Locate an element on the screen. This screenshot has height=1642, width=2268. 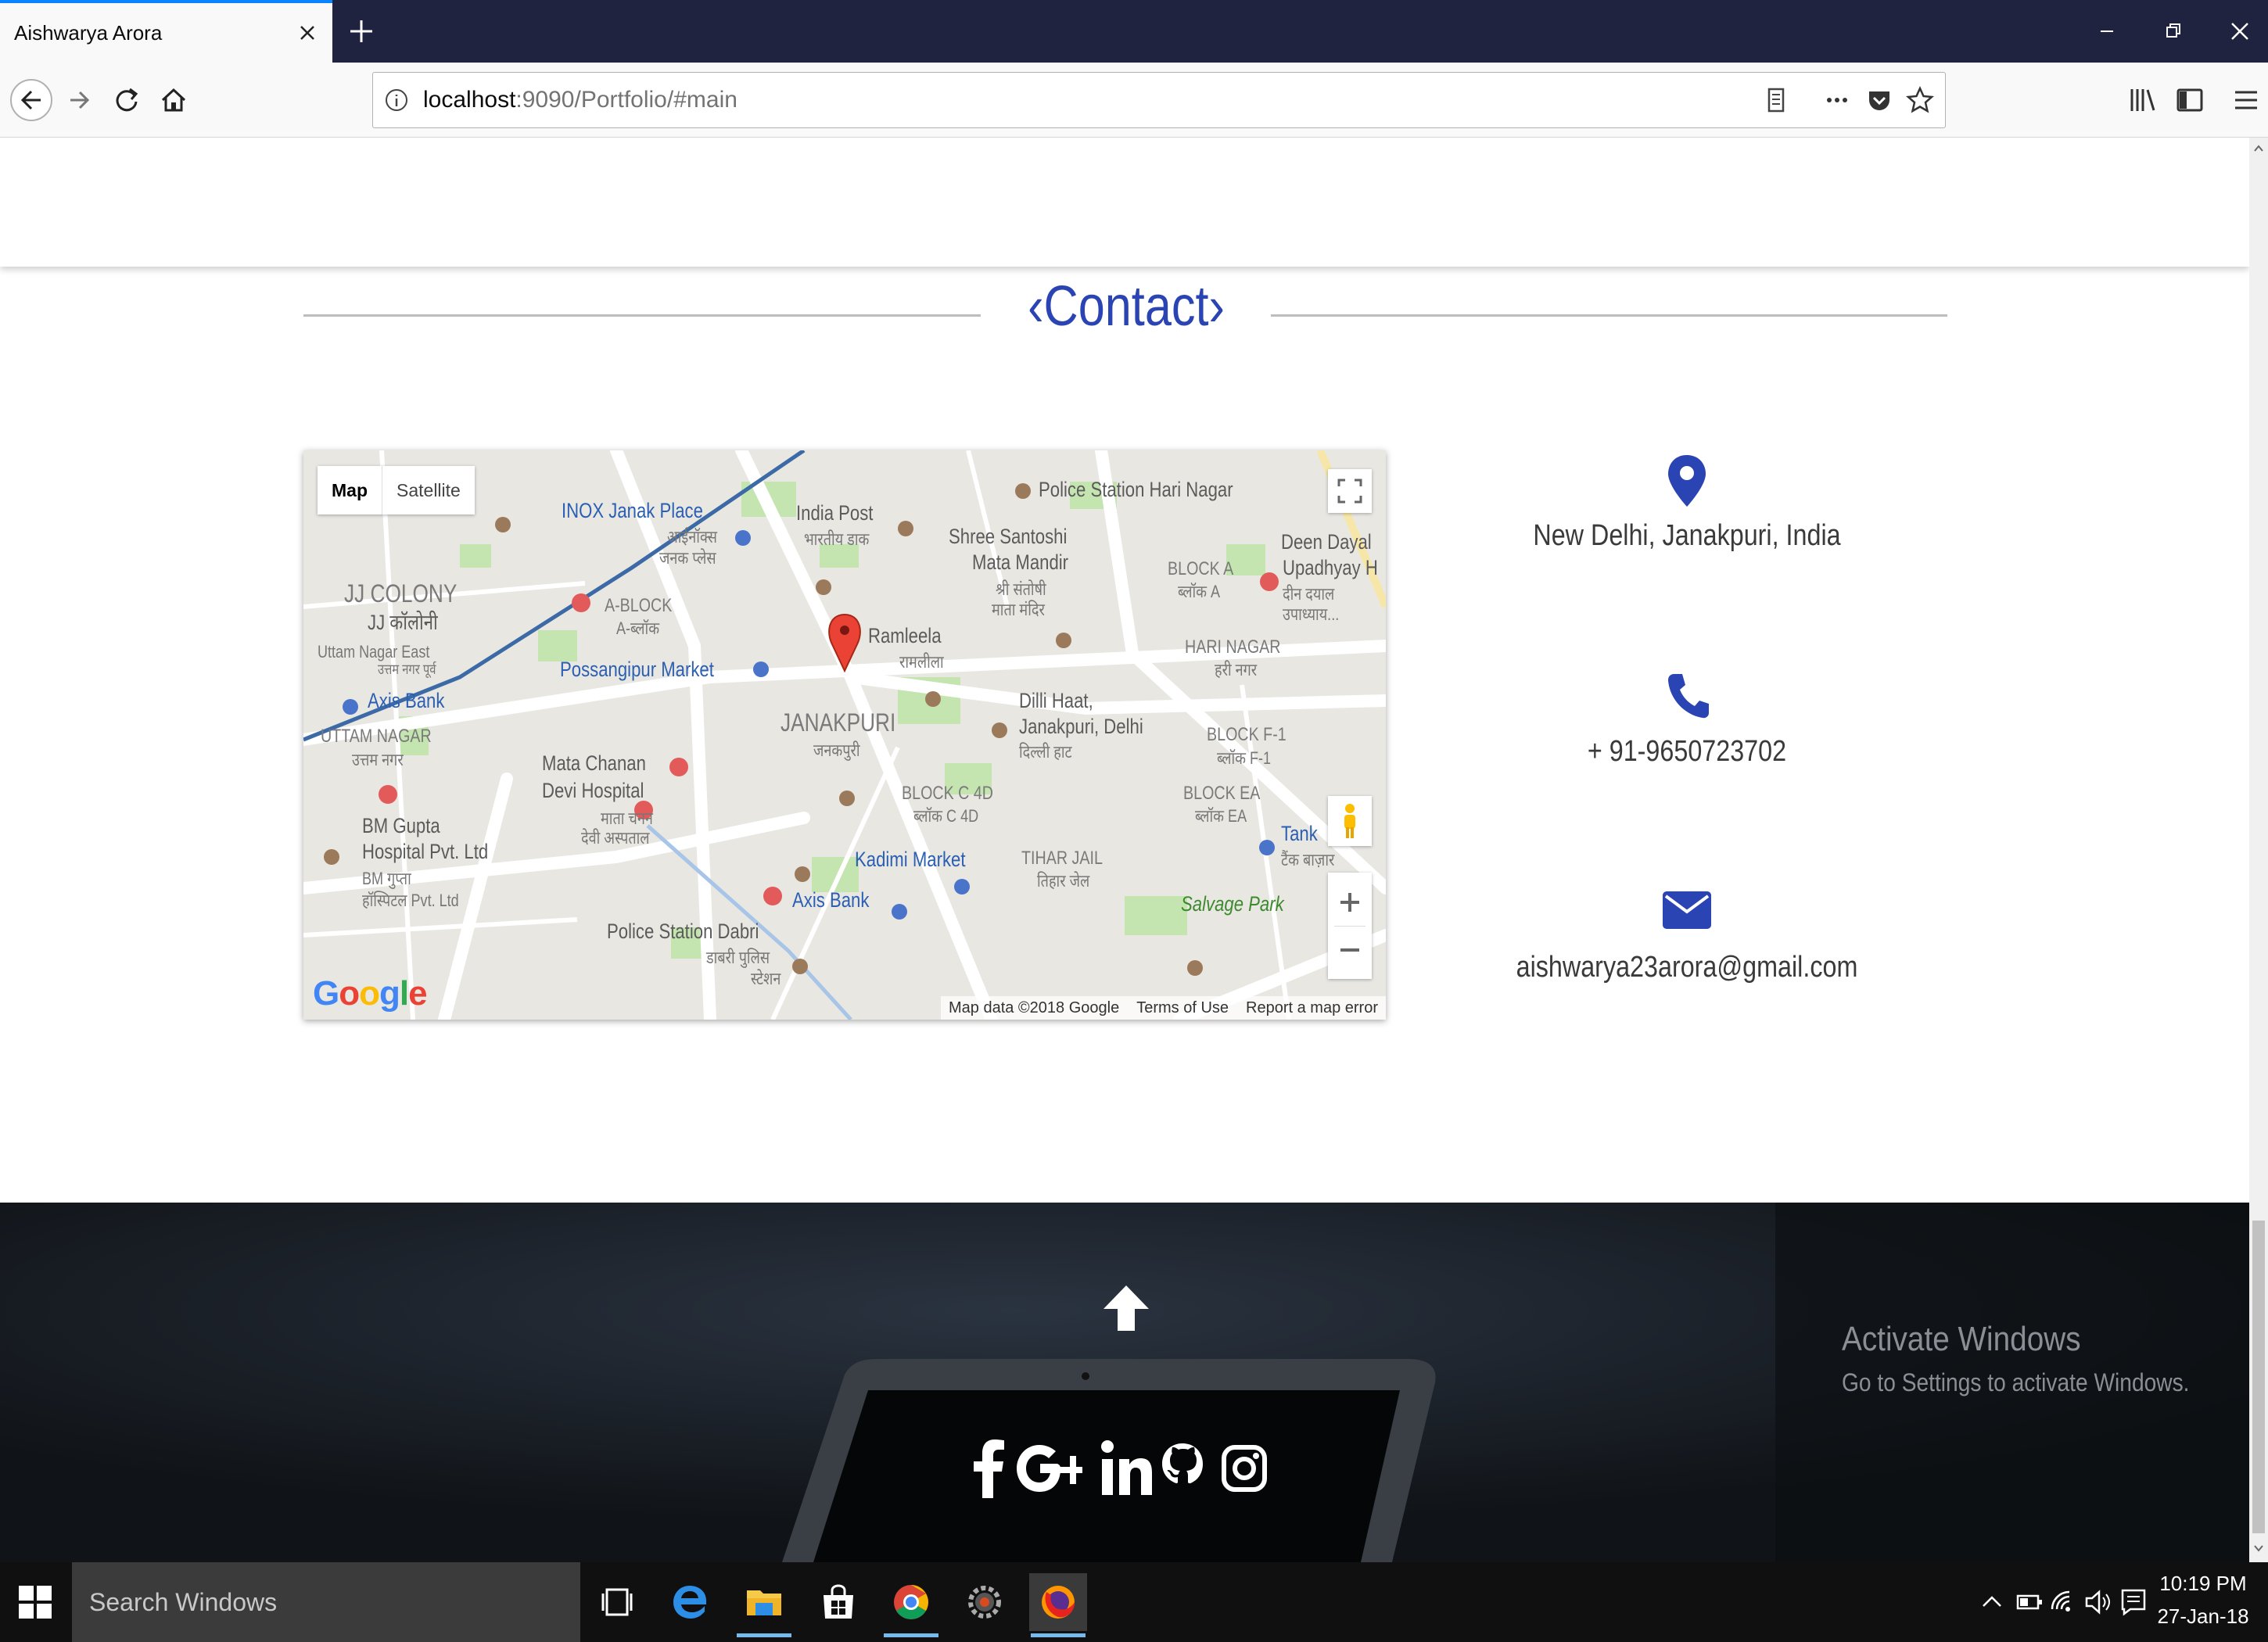
library-icon is located at coordinates (2143, 100).